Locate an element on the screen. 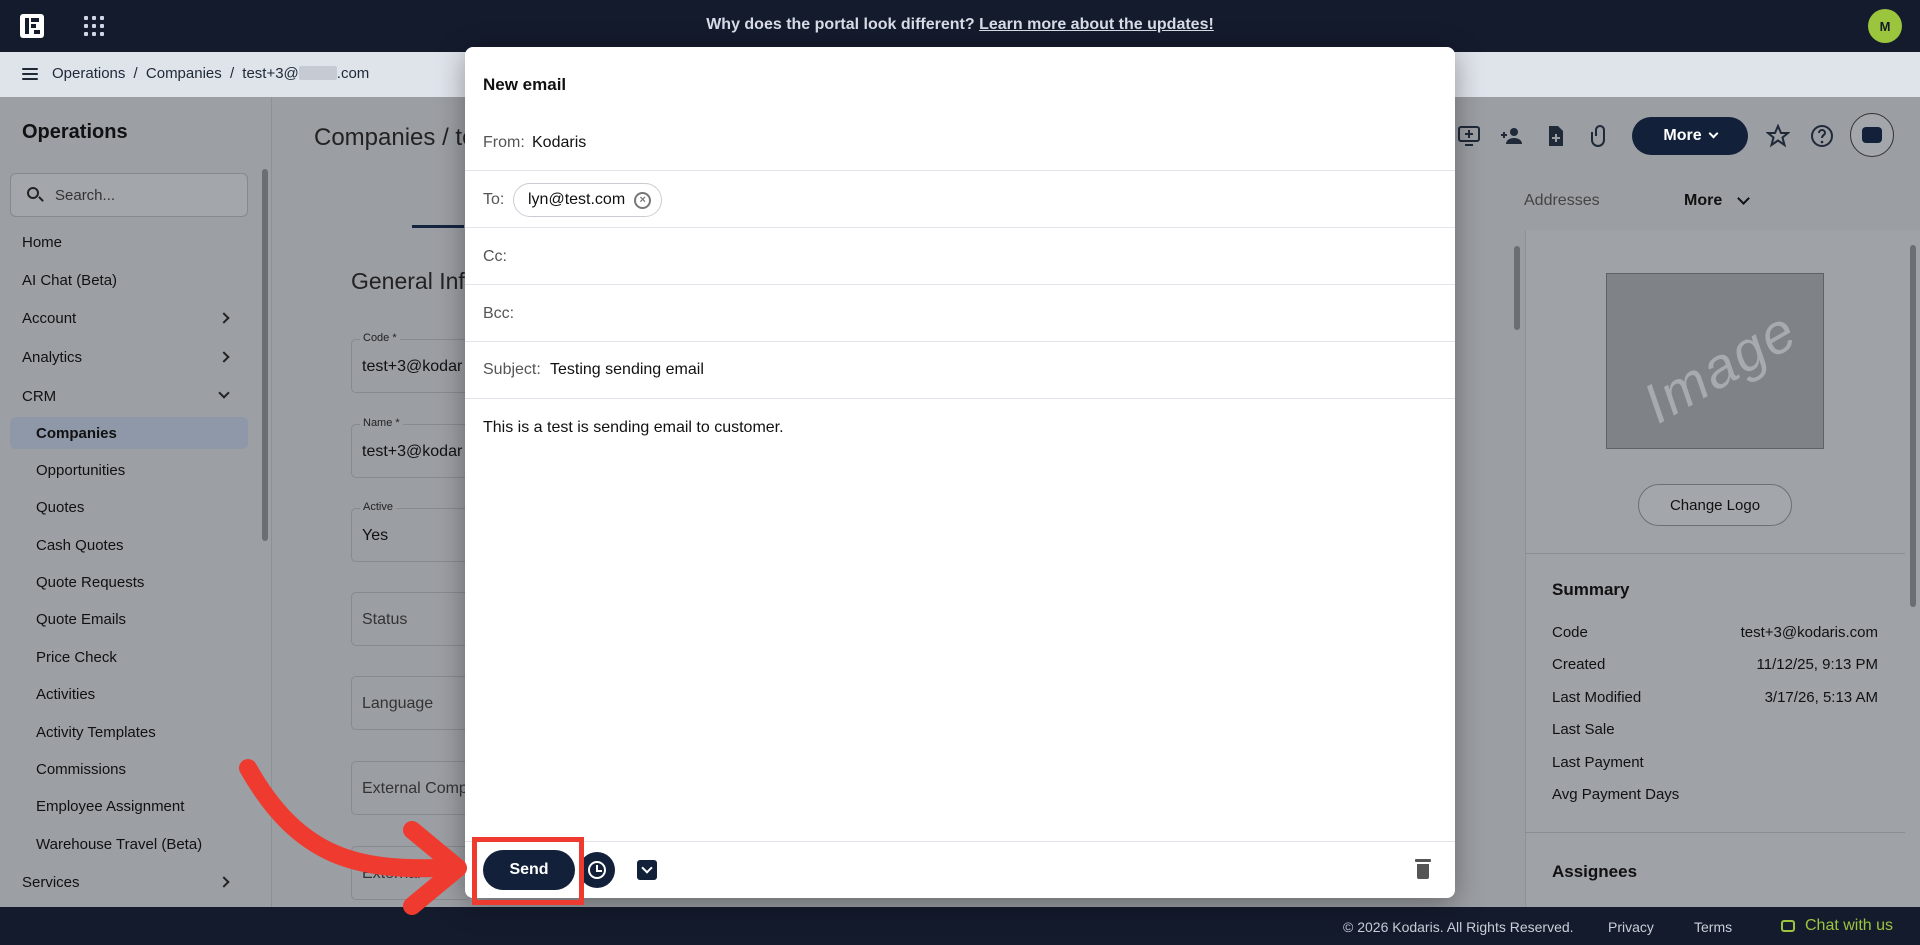 Image resolution: width=1920 pixels, height=945 pixels. sidebar-item-crm: CRM is located at coordinates (39, 396).